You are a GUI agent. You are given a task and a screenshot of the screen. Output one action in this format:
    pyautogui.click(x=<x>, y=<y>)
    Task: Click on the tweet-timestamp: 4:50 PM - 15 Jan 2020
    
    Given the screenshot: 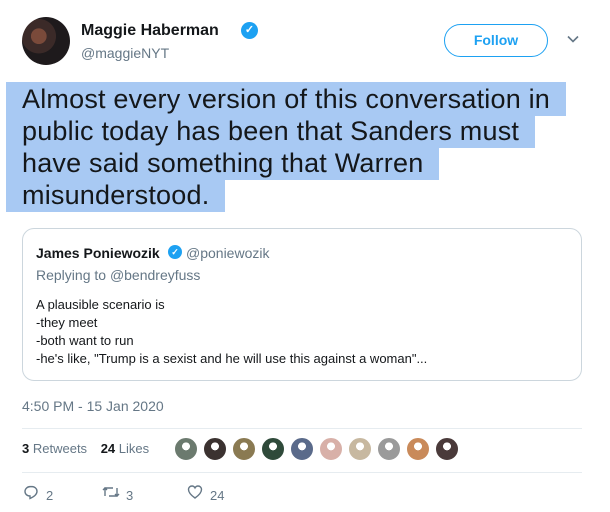 What is the action you would take?
    pyautogui.click(x=93, y=406)
    